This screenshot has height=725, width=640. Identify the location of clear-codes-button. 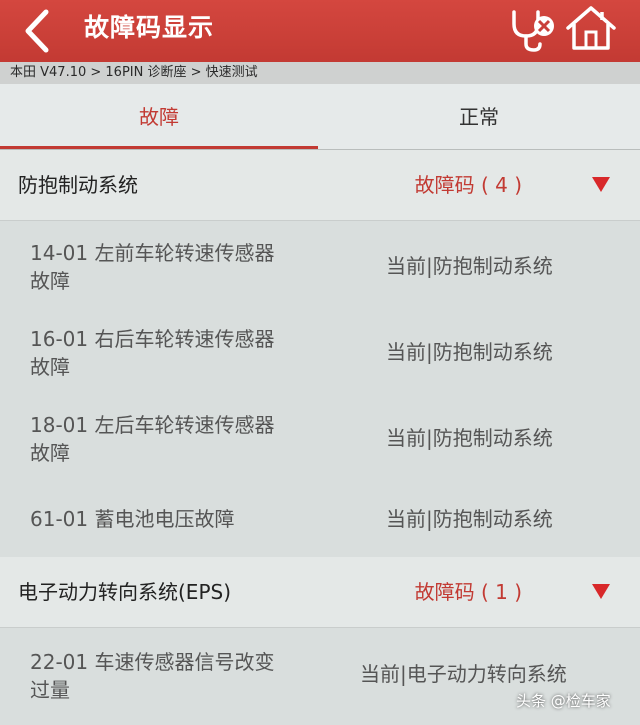
(533, 30).